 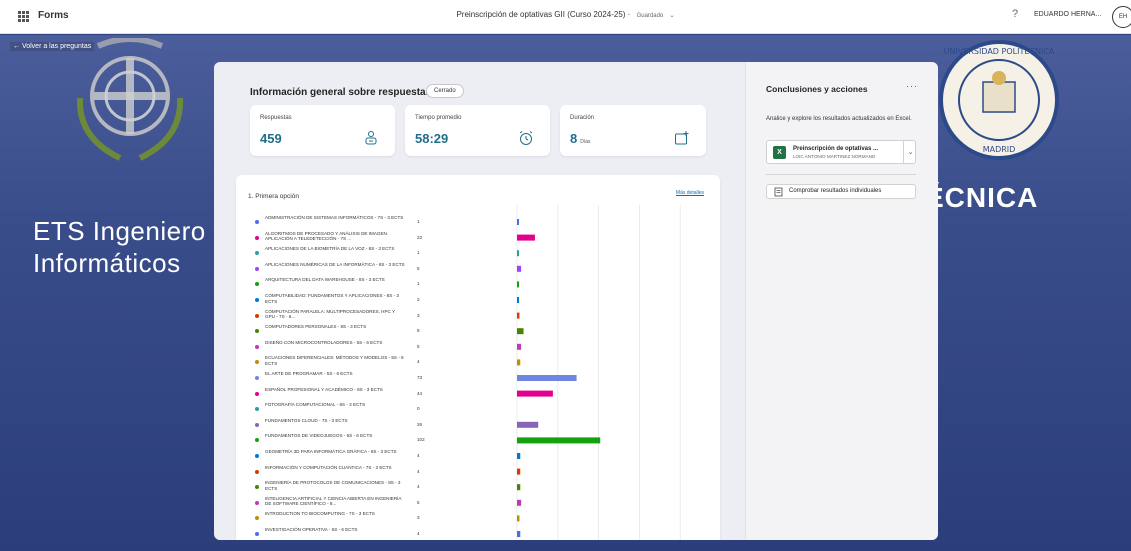 I want to click on side-panel-title: Conclusiones y acciones, so click(x=817, y=89).